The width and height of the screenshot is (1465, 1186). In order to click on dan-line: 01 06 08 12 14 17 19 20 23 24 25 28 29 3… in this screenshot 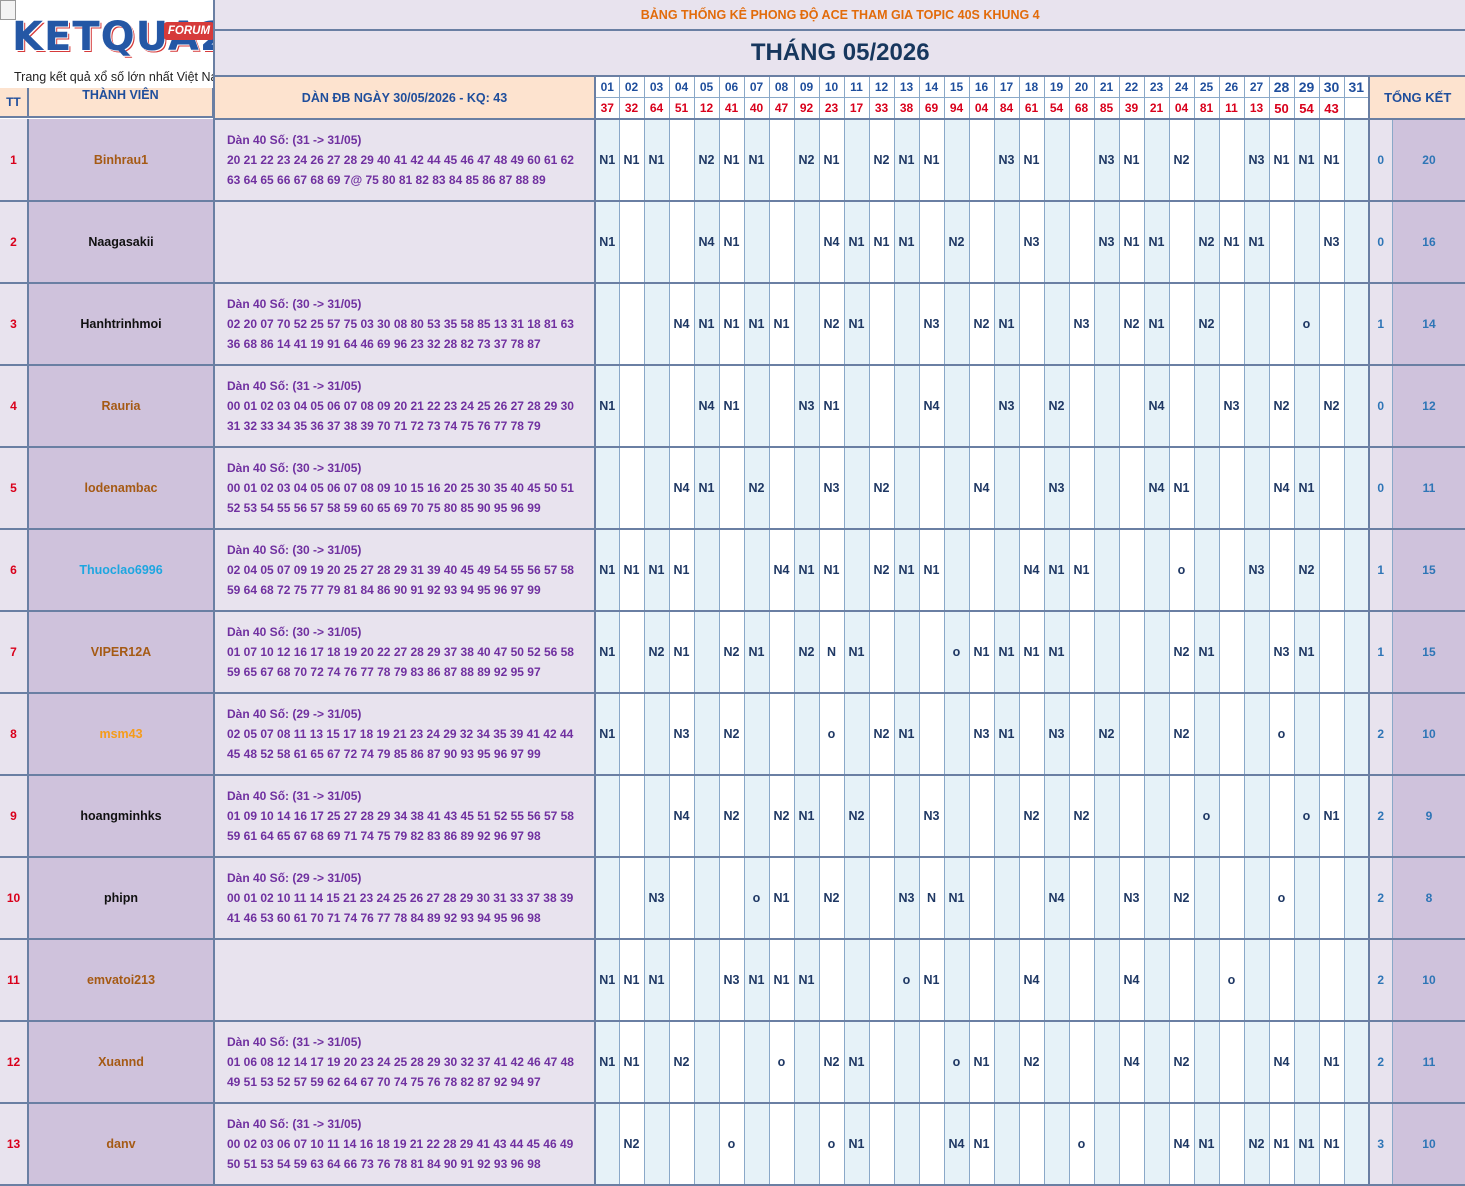, I will do `click(400, 1062)`.